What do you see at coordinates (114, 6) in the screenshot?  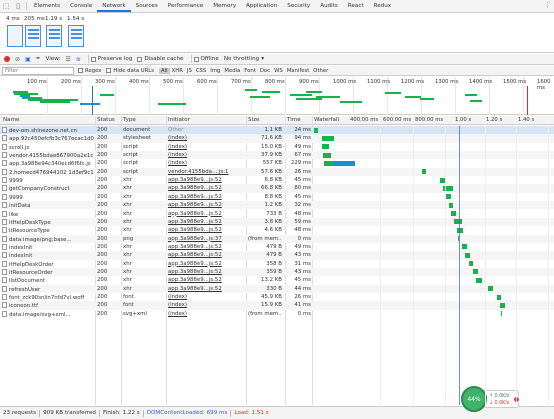 I see `tab-network: Network` at bounding box center [114, 6].